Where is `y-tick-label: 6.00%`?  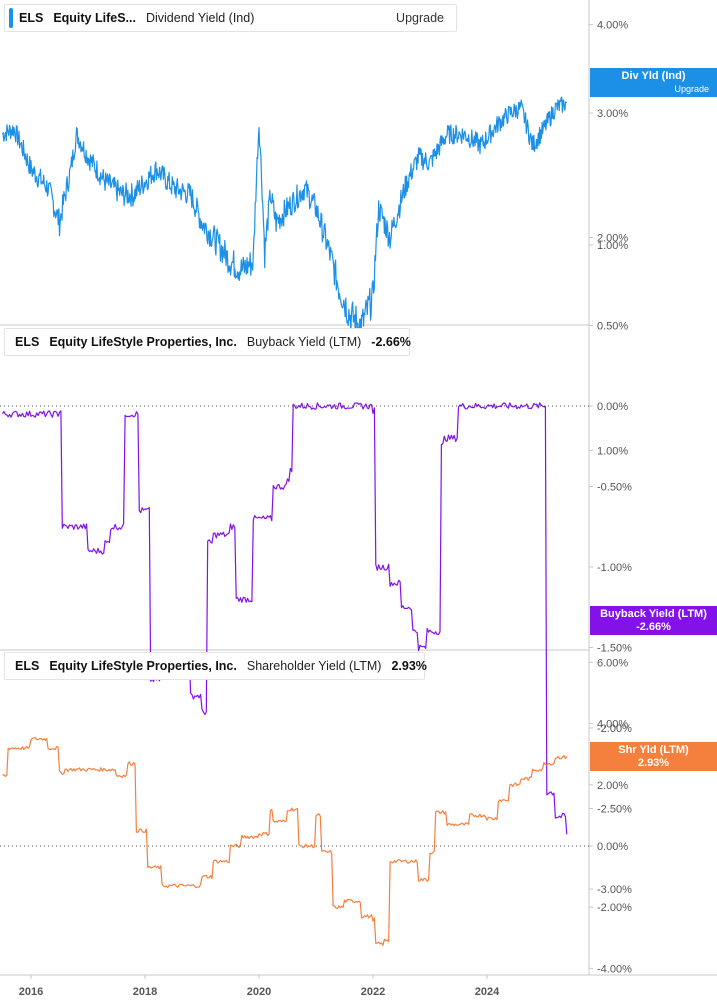 y-tick-label: 6.00% is located at coordinates (612, 663).